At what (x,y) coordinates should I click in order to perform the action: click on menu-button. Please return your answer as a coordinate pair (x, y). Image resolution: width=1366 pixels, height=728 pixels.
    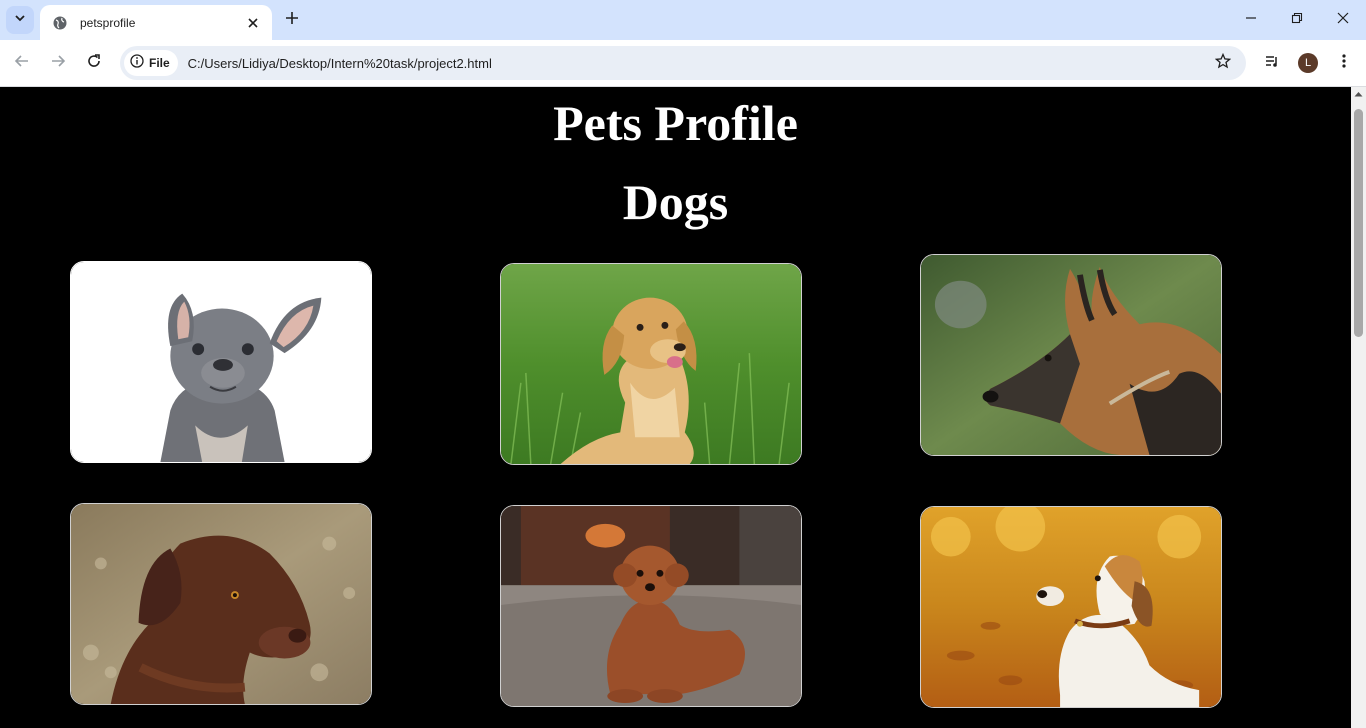
    Looking at the image, I should click on (1344, 63).